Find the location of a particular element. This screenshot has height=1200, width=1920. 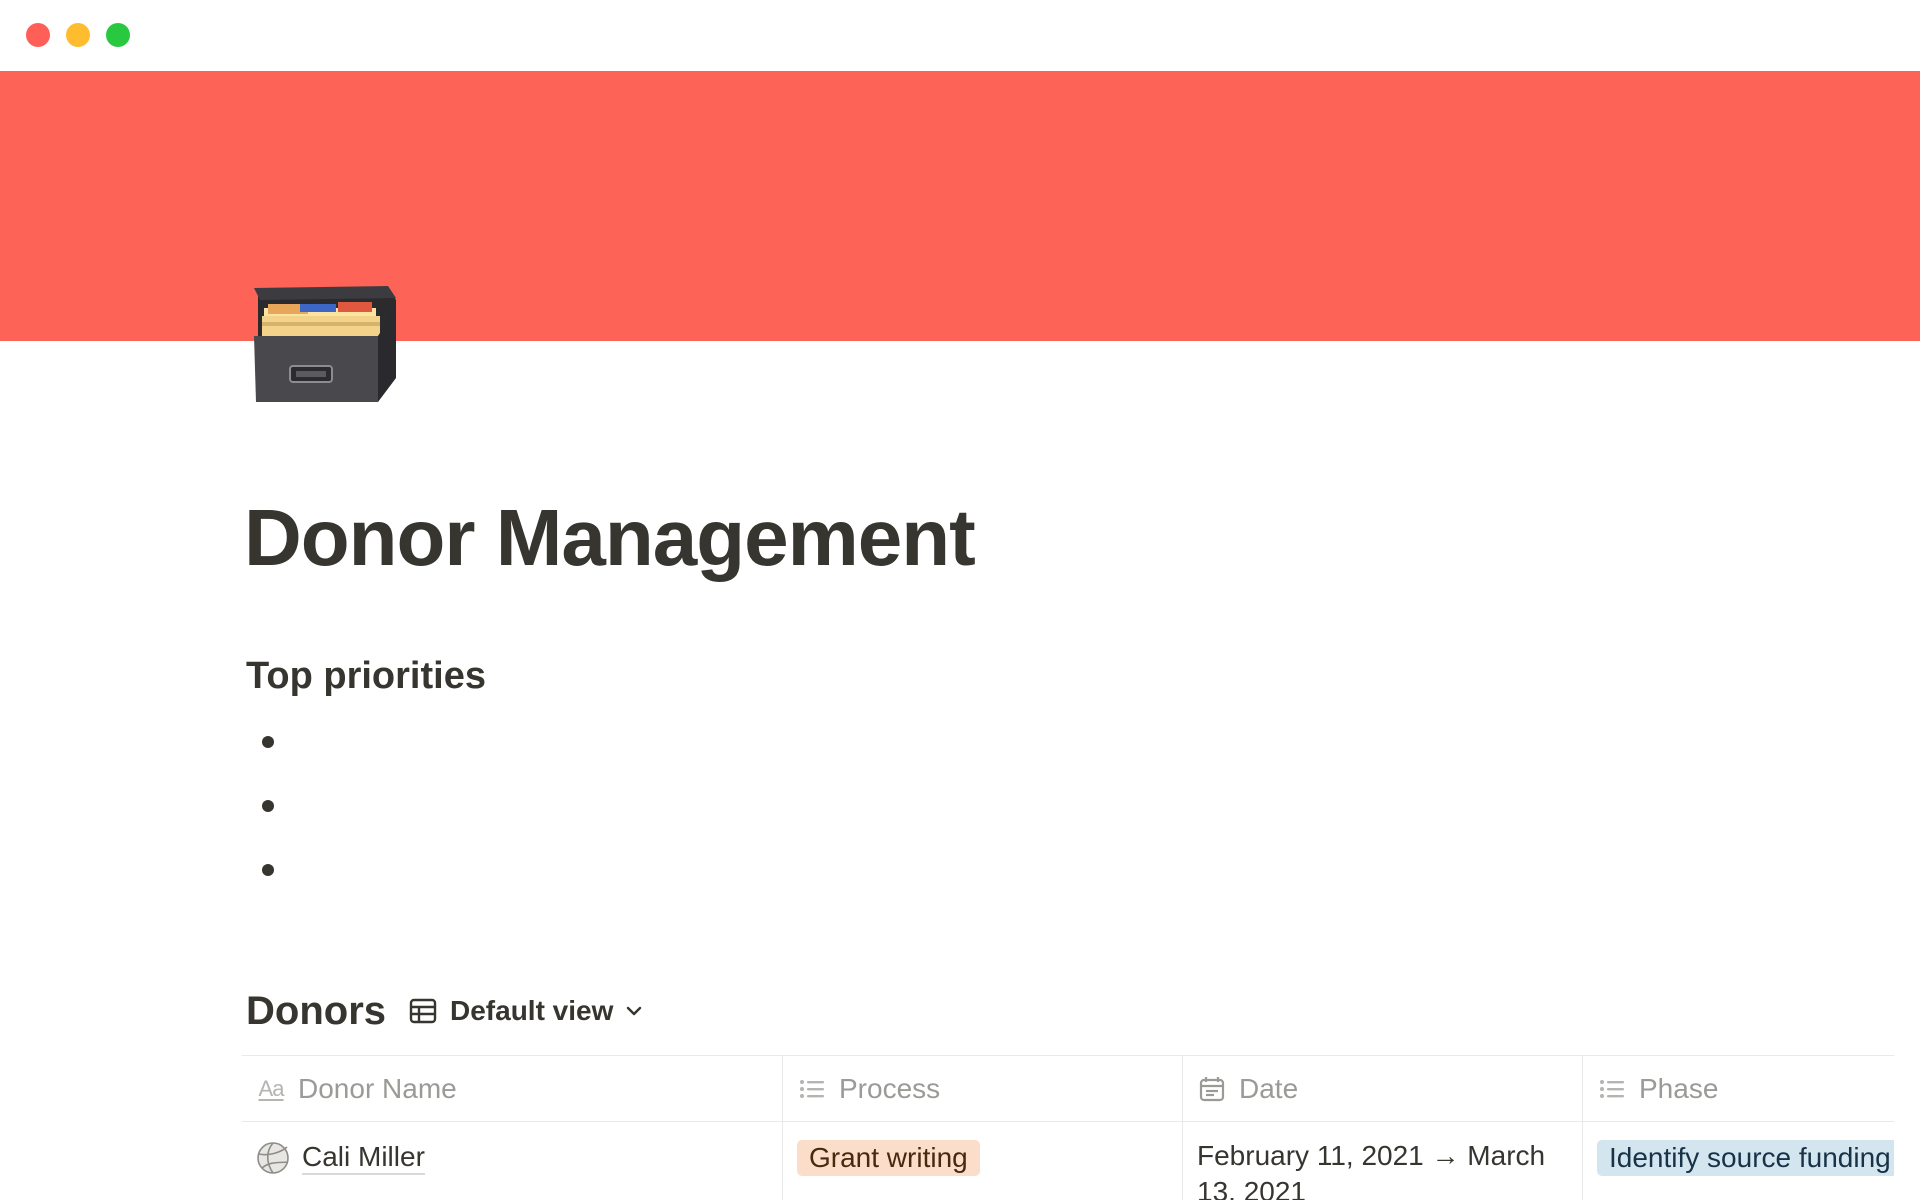

calendar-icon is located at coordinates (1212, 1089).